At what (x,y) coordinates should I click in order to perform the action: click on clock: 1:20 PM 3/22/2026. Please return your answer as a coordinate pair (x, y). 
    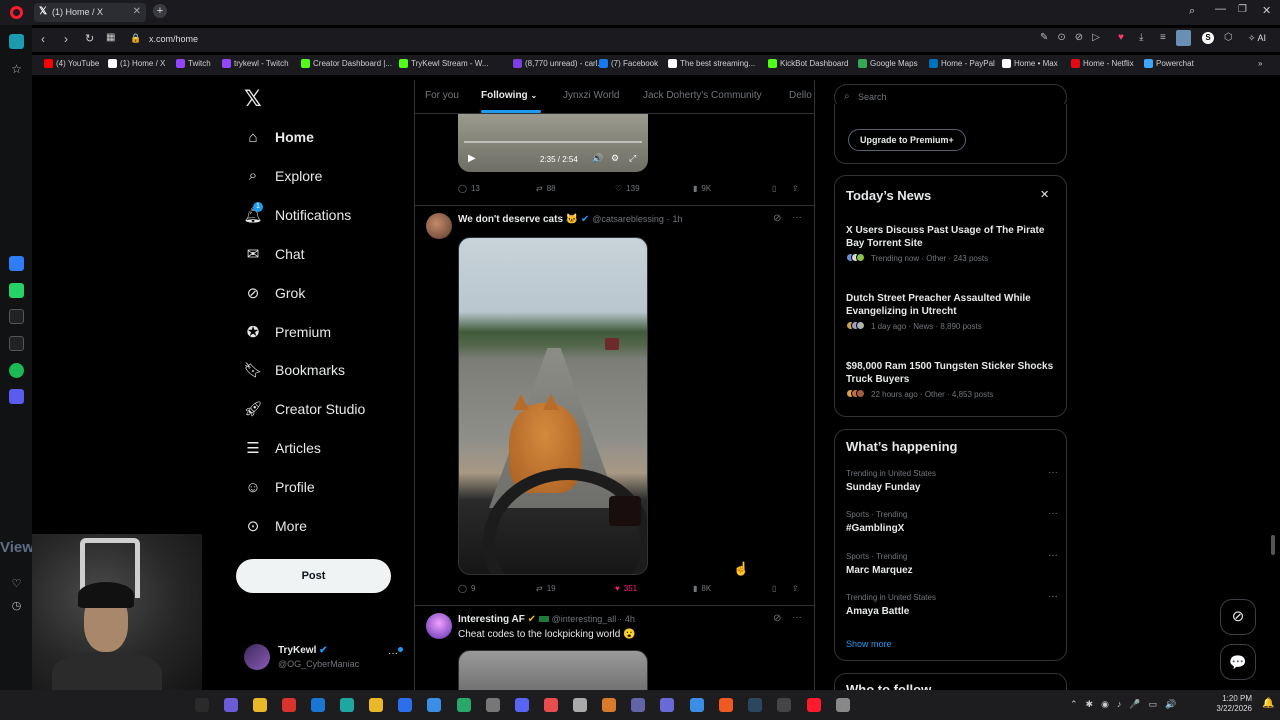
    Looking at the image, I should click on (1232, 704).